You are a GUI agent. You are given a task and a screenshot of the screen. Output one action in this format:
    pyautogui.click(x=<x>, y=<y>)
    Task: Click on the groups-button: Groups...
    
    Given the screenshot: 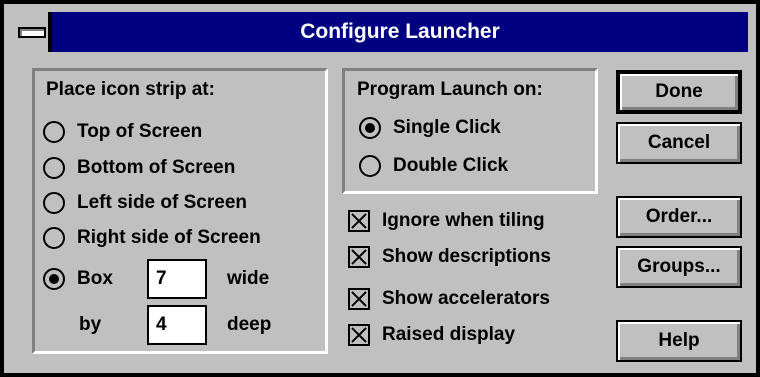 What is the action you would take?
    pyautogui.click(x=679, y=267)
    